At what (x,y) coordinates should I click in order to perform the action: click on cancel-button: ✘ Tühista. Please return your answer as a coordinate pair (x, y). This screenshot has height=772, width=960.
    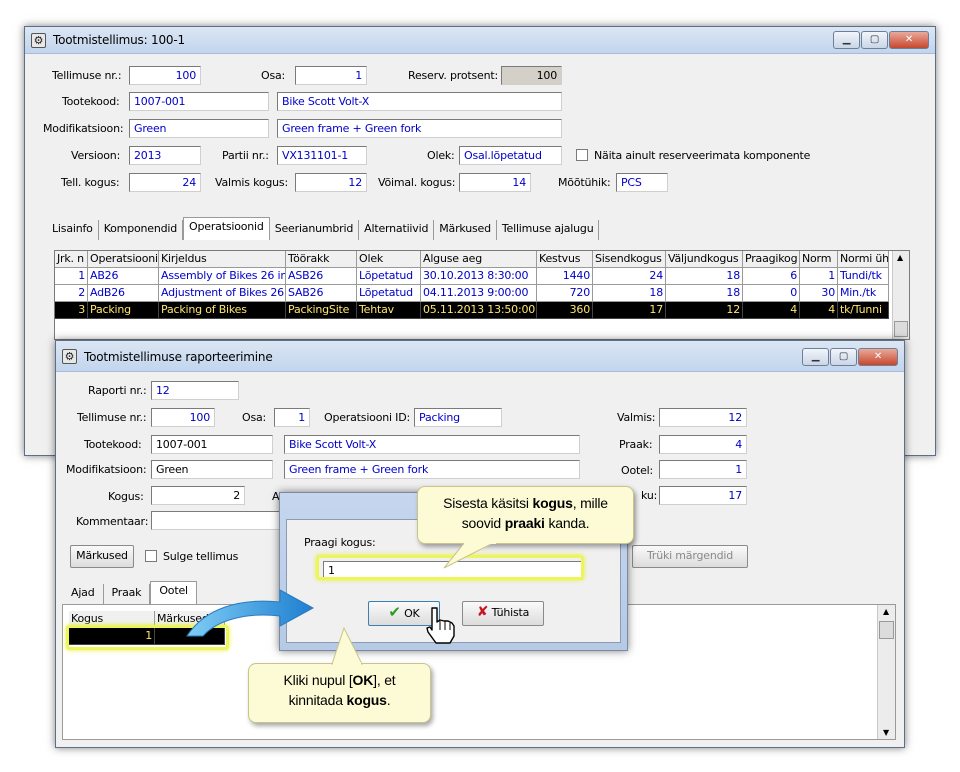
    Looking at the image, I should click on (503, 613).